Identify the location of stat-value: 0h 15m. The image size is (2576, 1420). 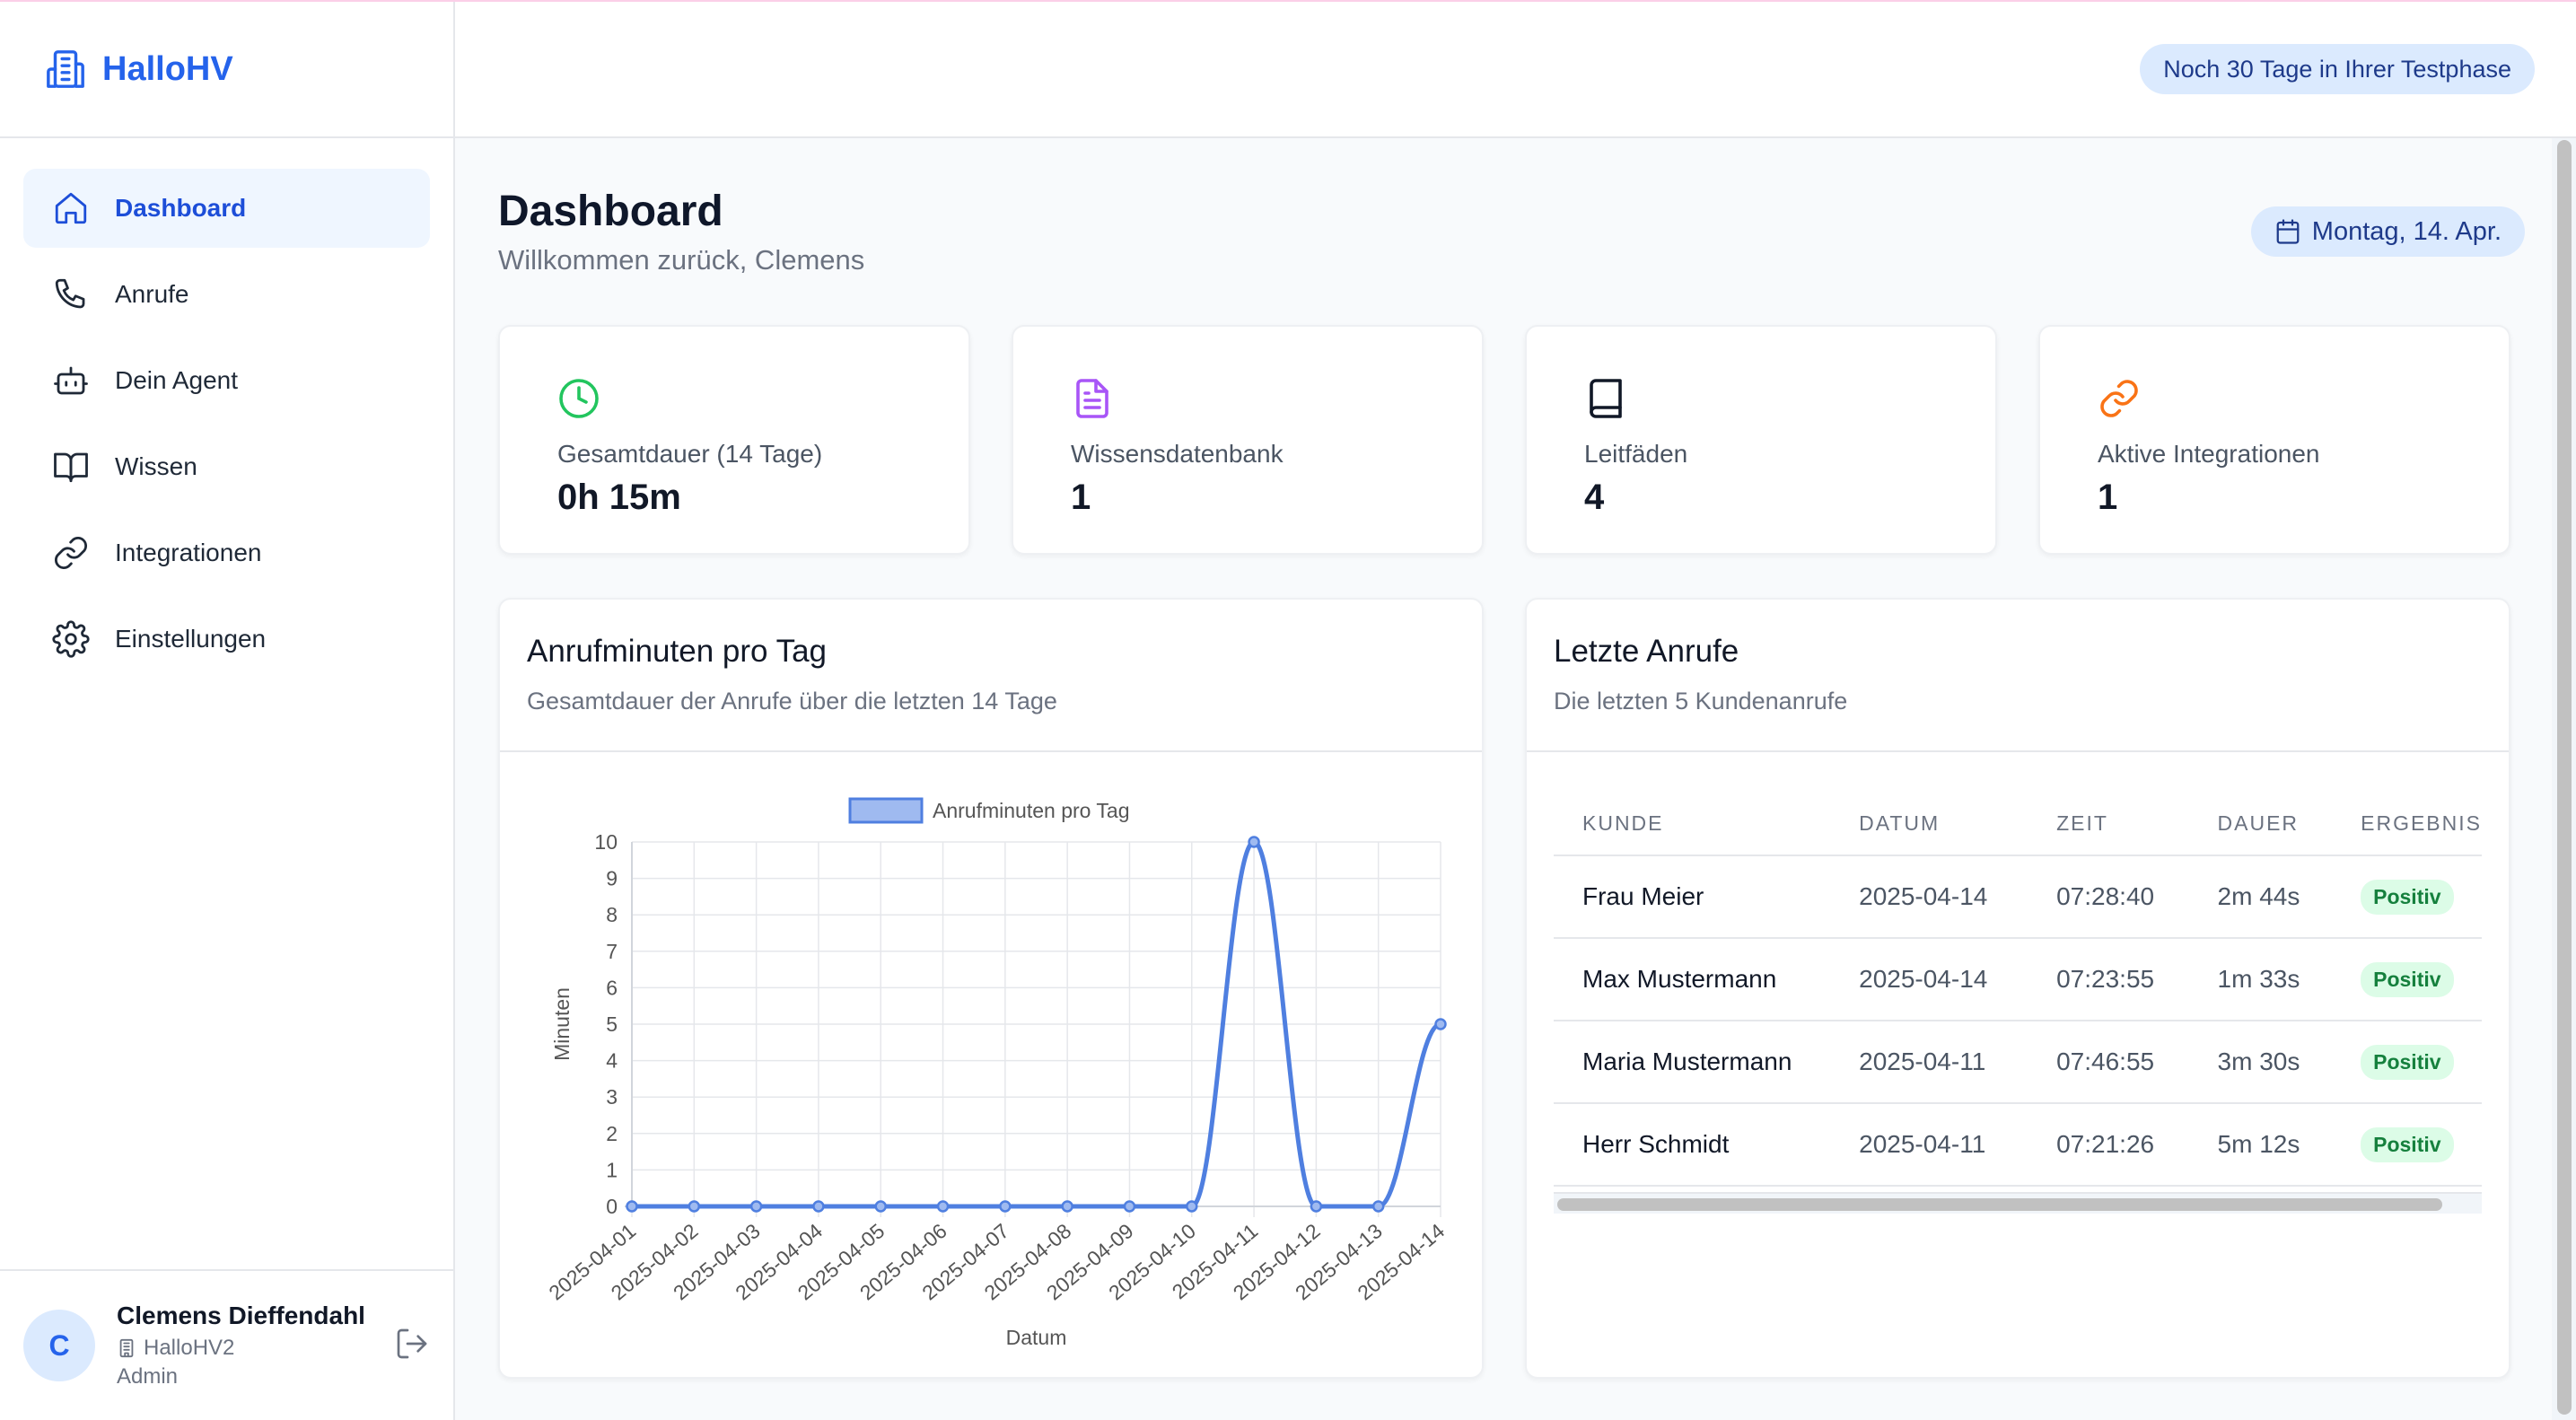
(619, 497).